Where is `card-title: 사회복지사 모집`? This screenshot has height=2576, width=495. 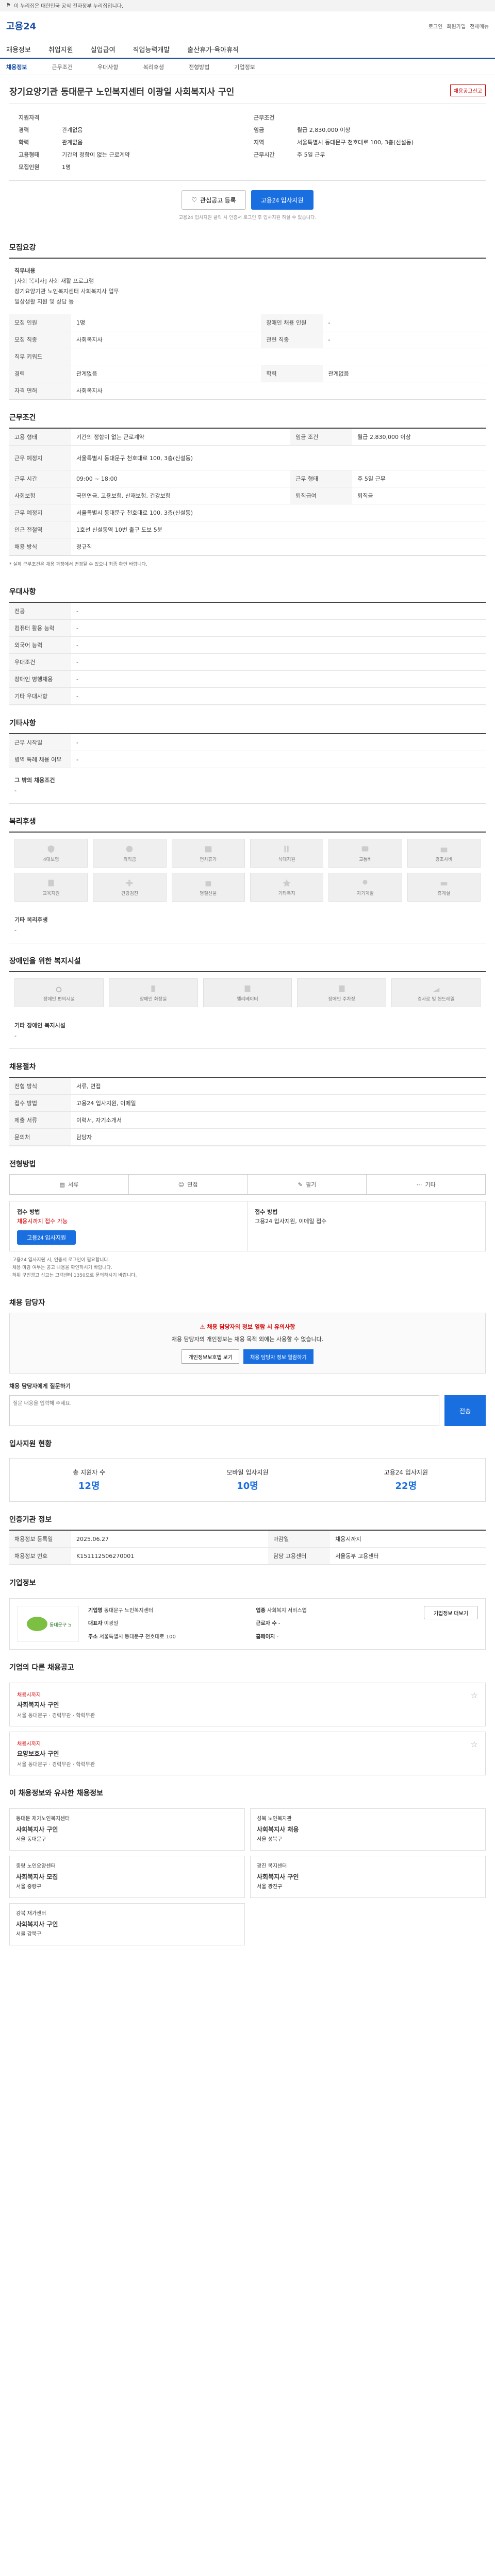
card-title: 사회복지사 모집 is located at coordinates (127, 1877).